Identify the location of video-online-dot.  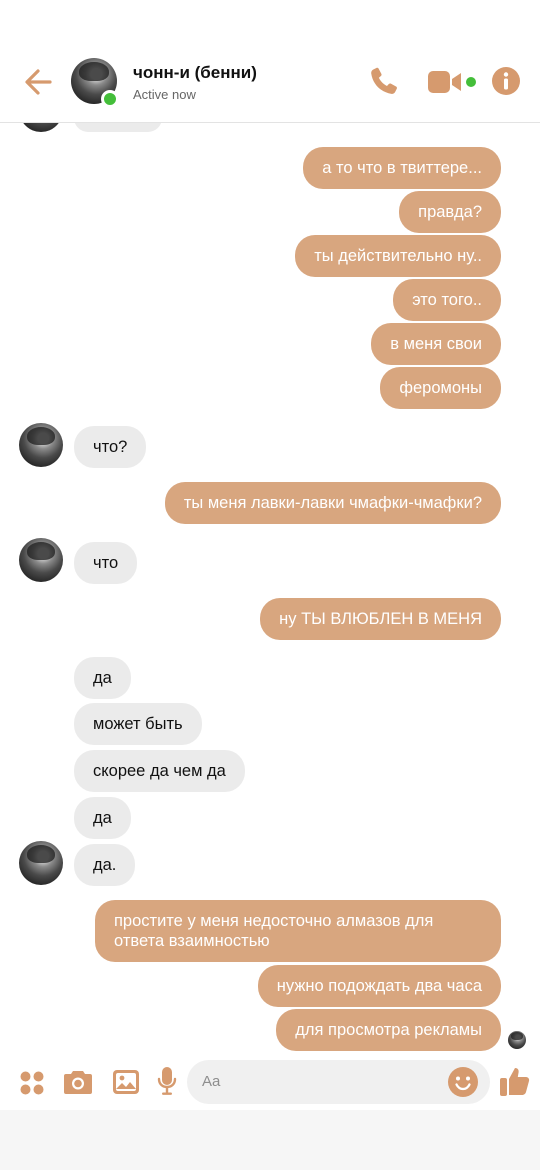
(471, 82).